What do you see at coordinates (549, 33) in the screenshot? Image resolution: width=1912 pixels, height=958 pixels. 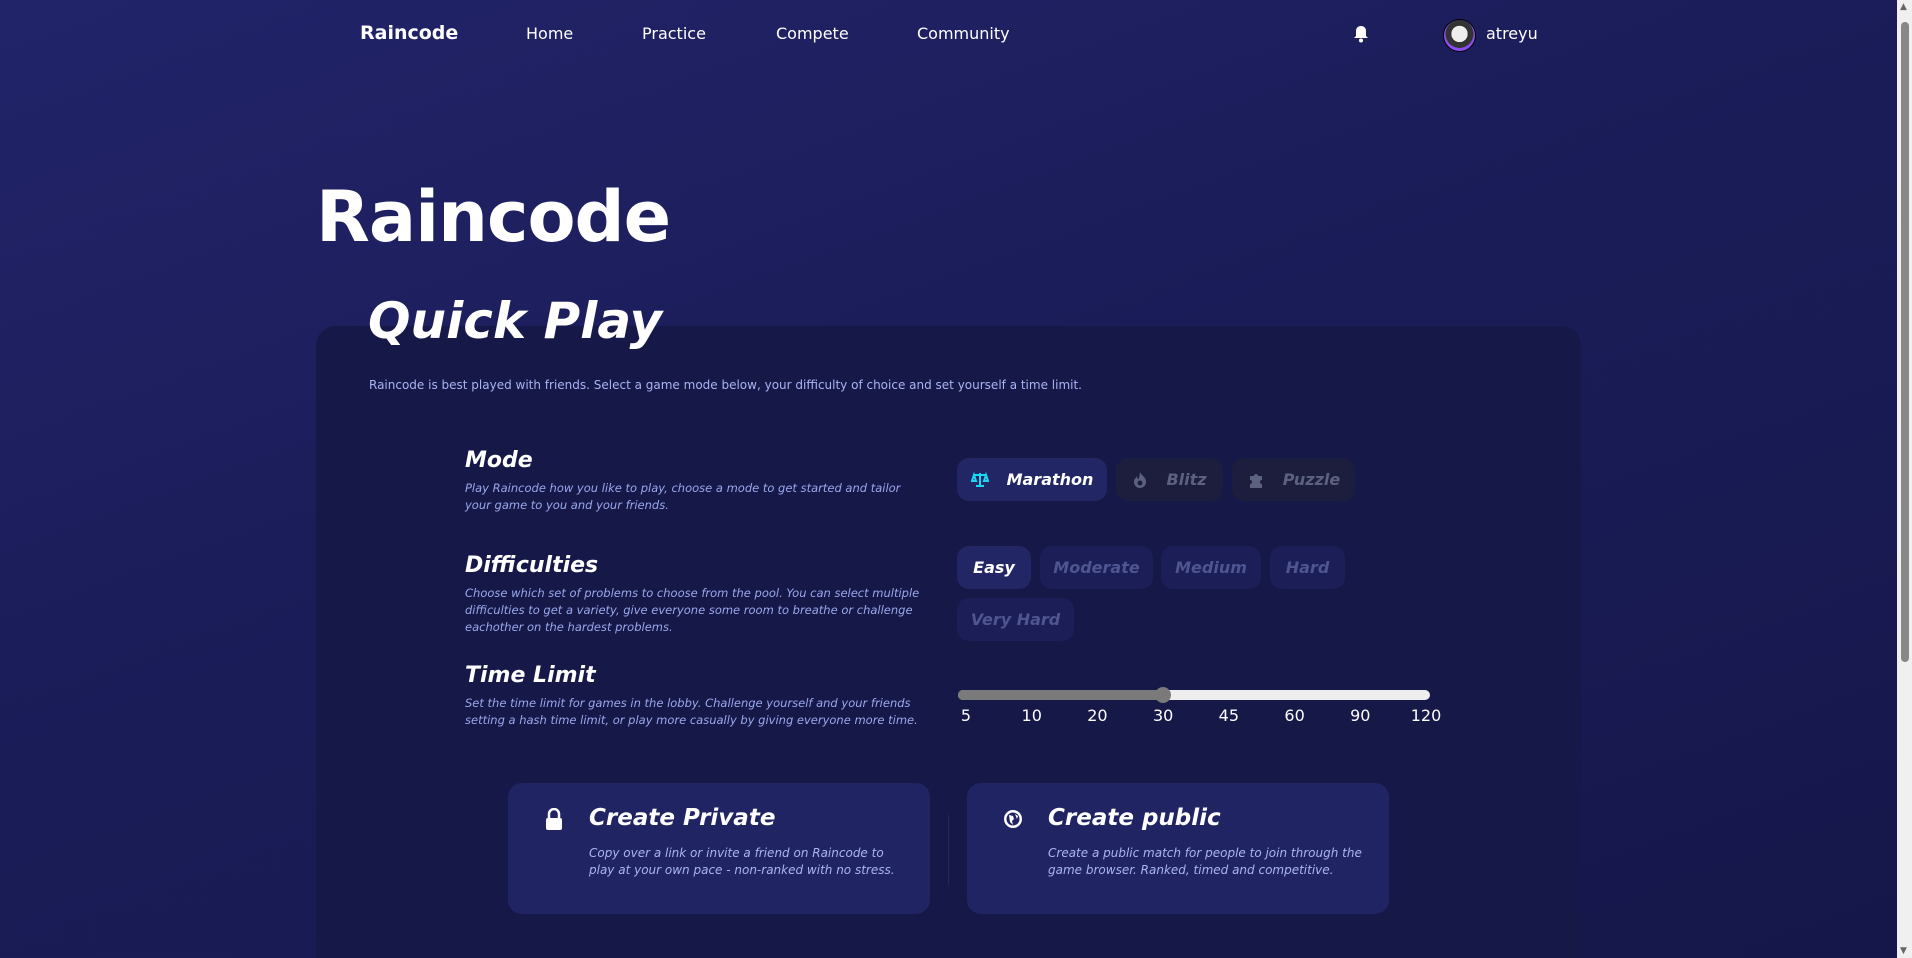 I see `nav-home: Home` at bounding box center [549, 33].